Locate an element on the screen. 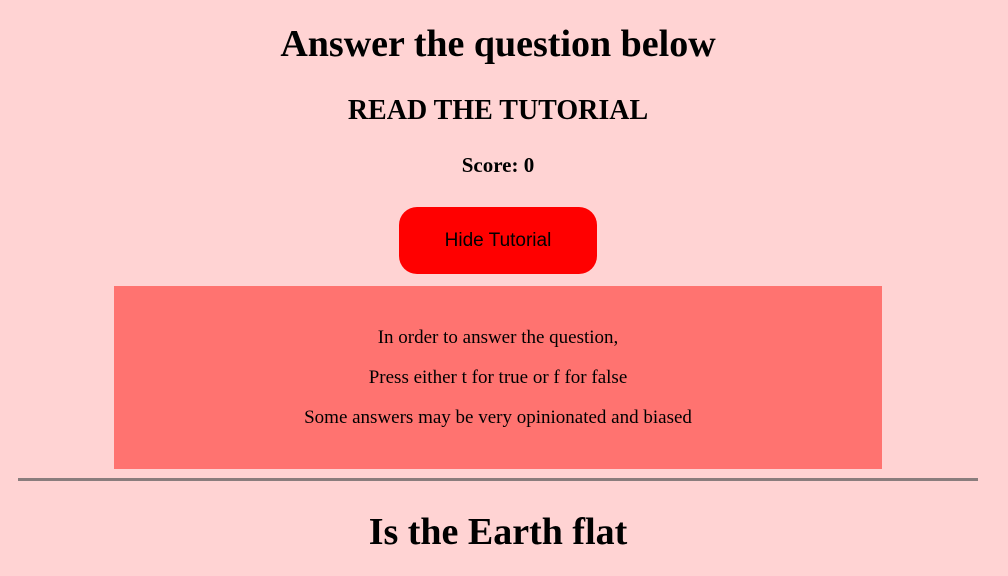  hide-tutorial-button: Hide Tutorial is located at coordinates (498, 240).